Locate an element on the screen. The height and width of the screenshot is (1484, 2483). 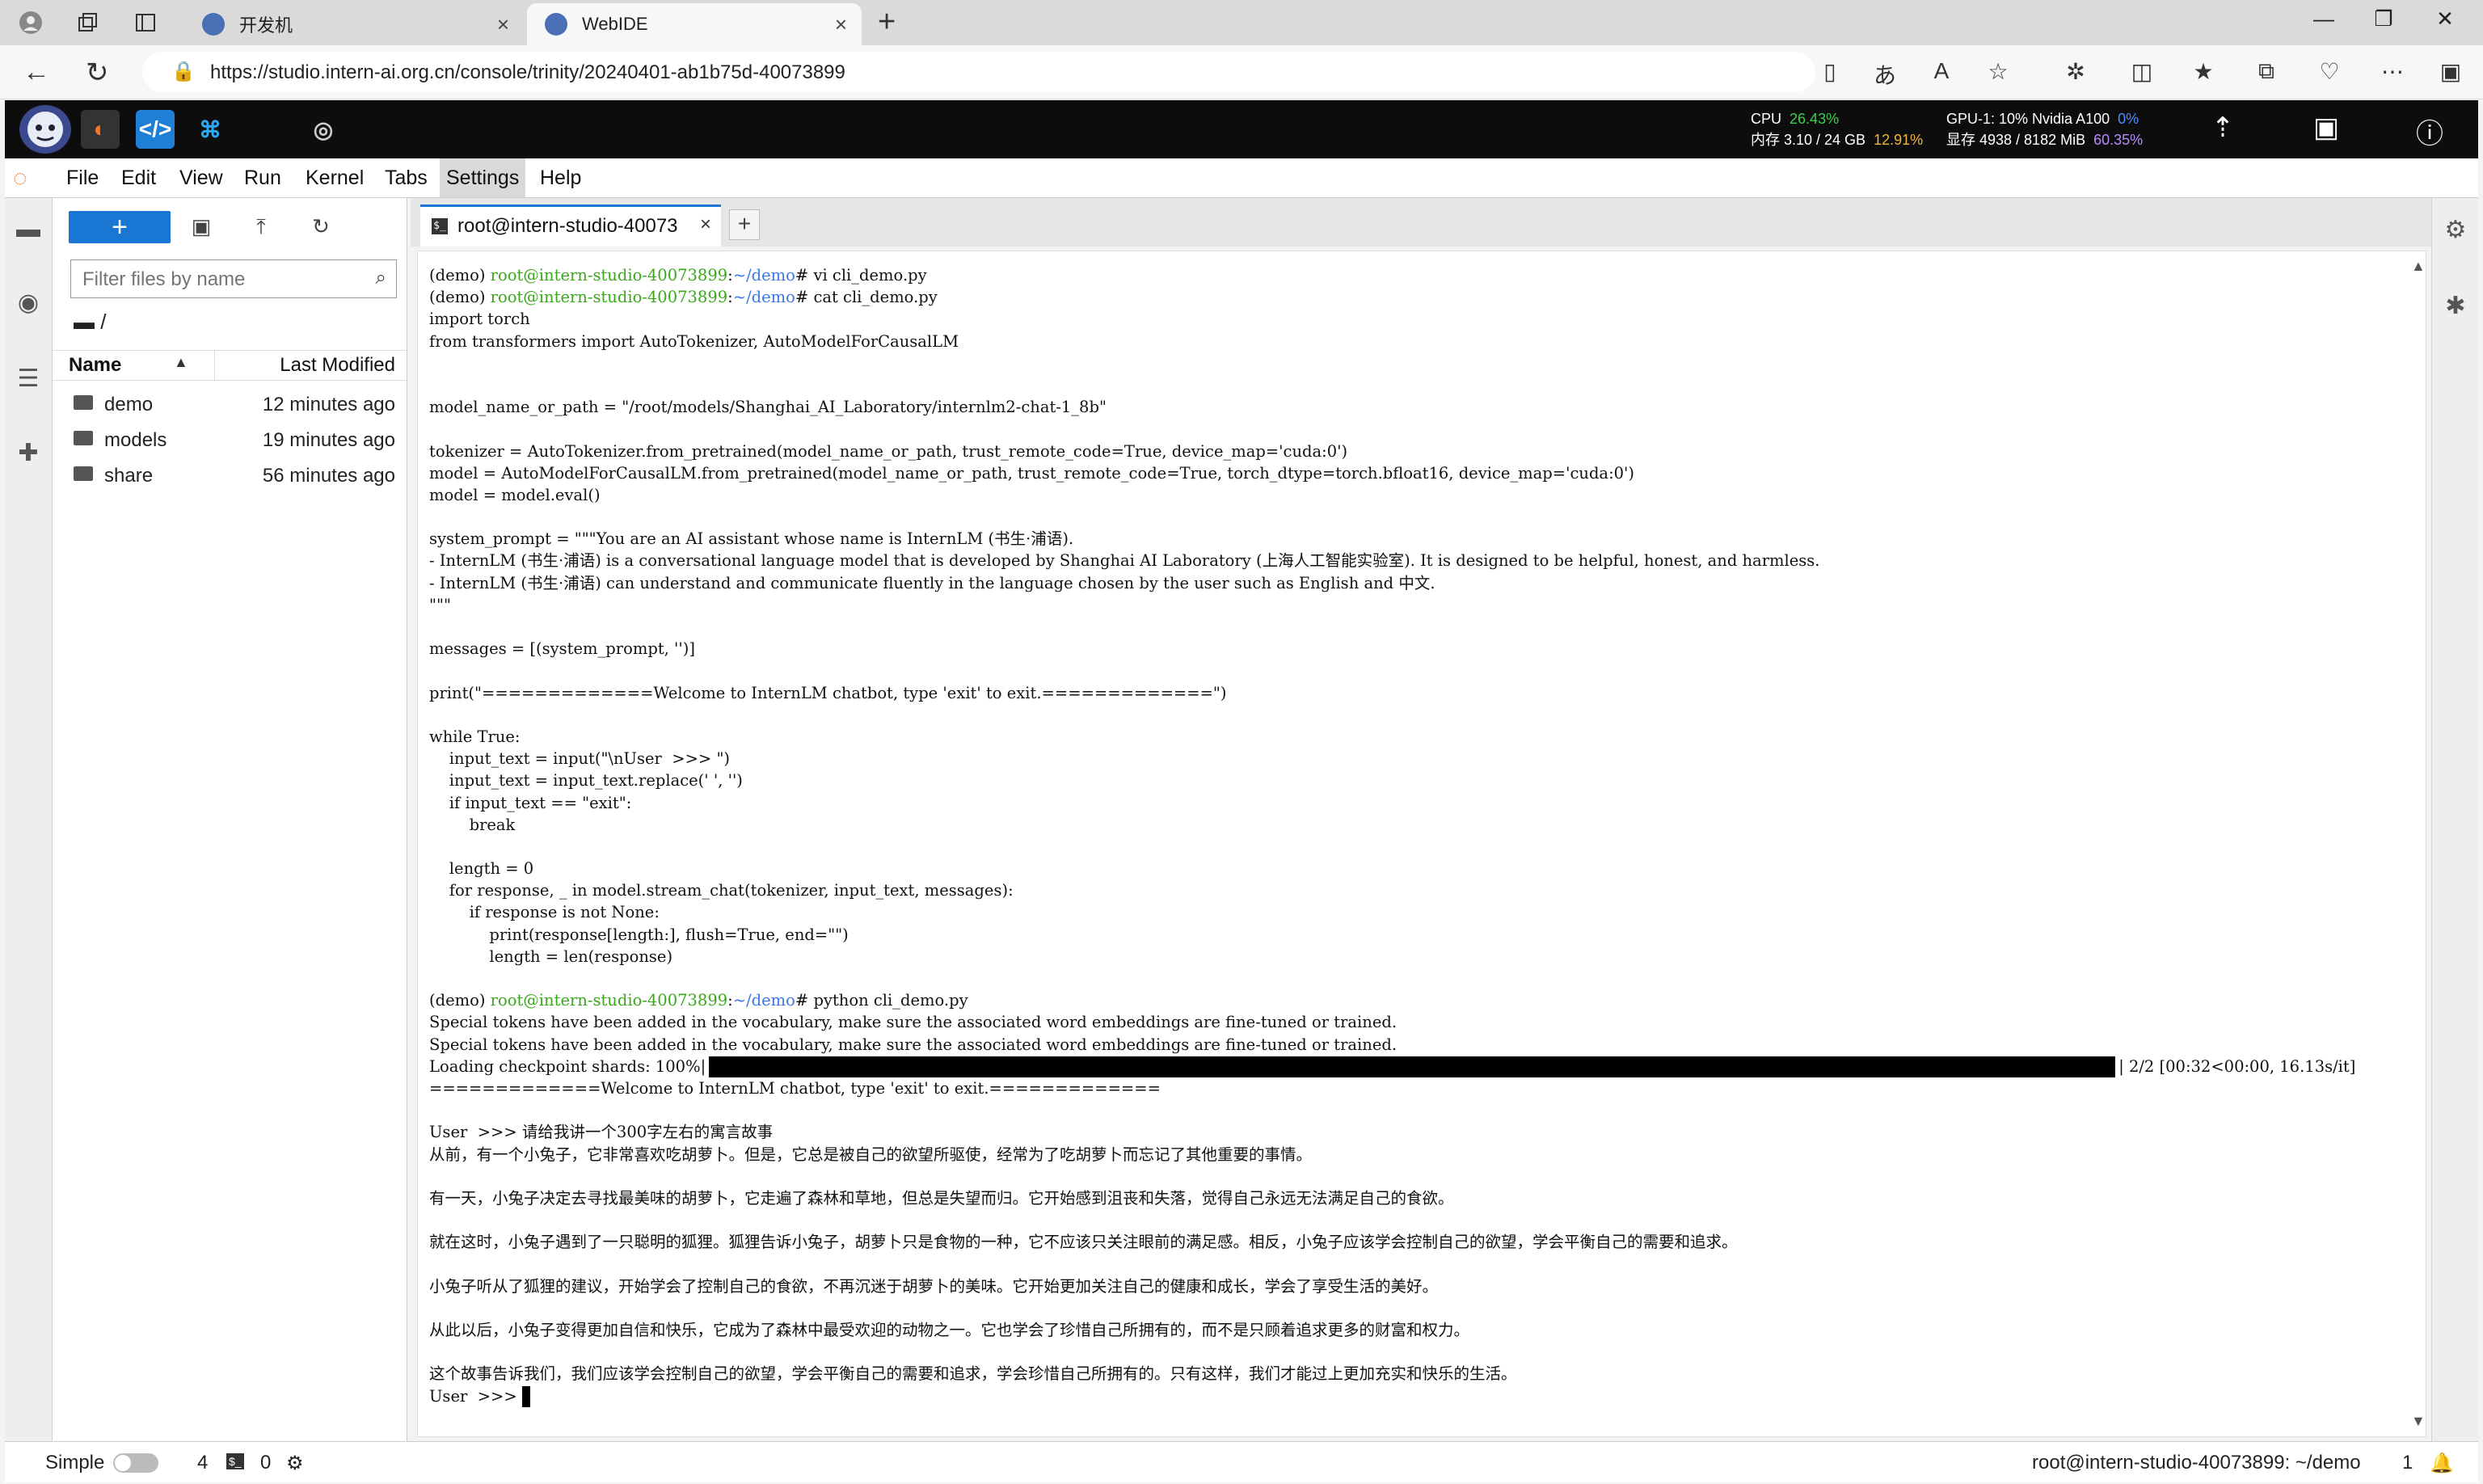
jupyter-app-icon: ◐ is located at coordinates (100, 129).